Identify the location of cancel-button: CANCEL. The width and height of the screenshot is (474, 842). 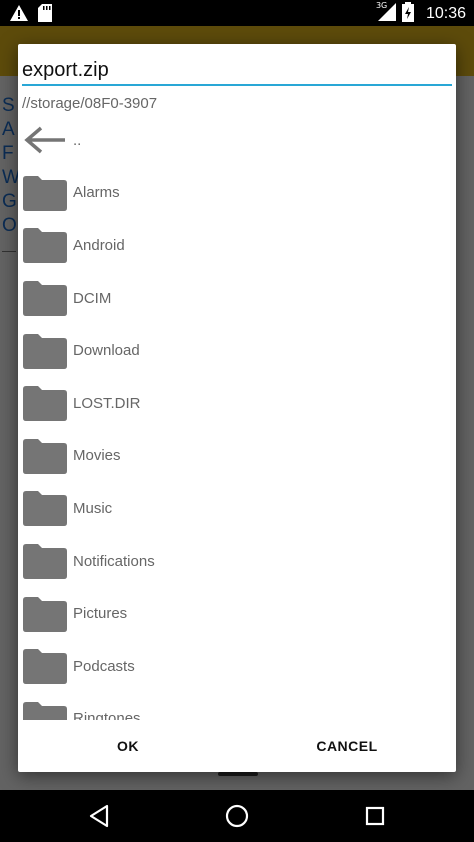
(347, 746).